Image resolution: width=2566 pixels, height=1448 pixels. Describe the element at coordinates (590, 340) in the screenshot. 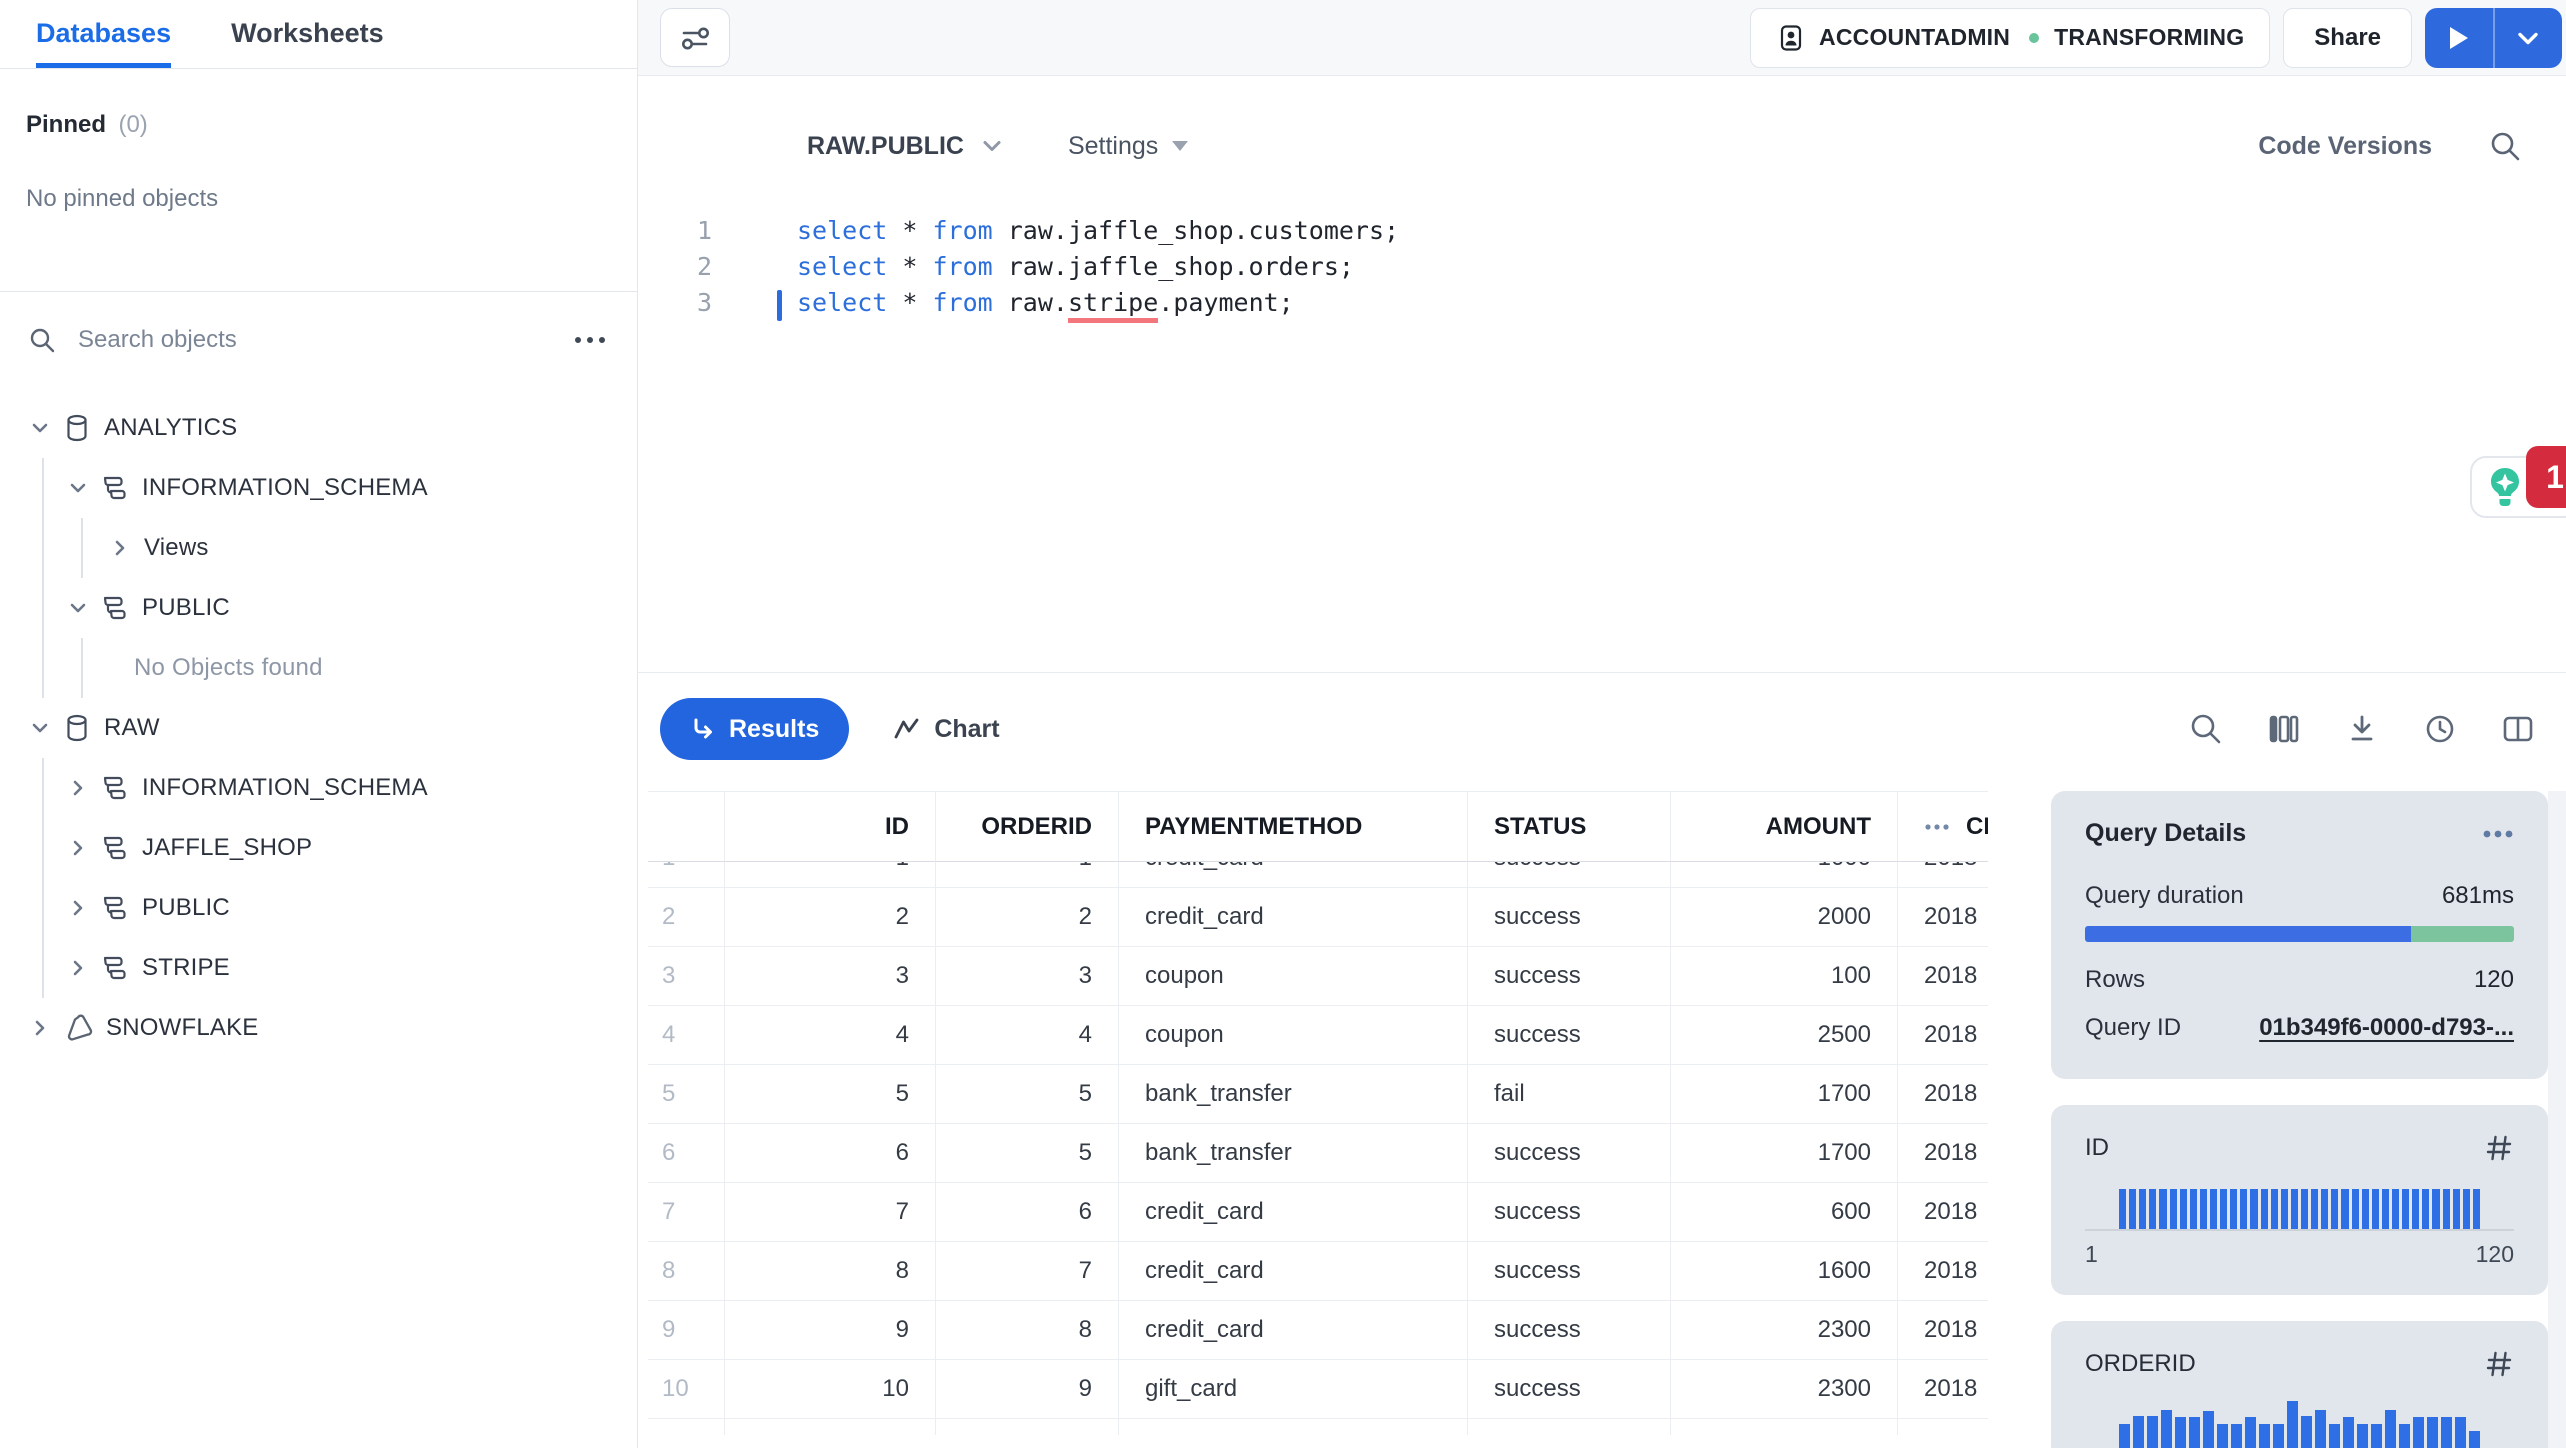

I see `sidebar-more-icon` at that location.